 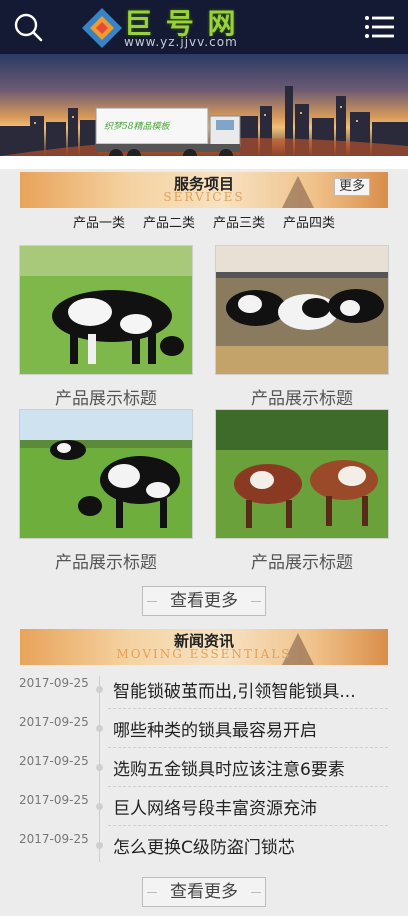 I want to click on menu-button, so click(x=380, y=27).